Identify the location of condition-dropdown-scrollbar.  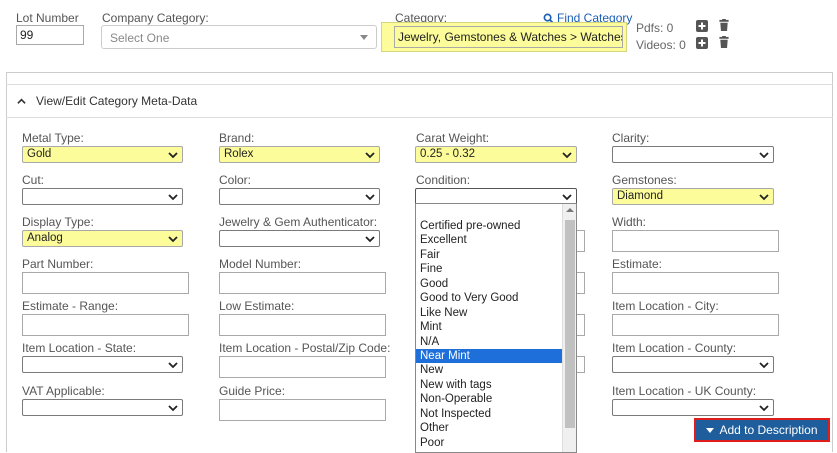
(569, 328).